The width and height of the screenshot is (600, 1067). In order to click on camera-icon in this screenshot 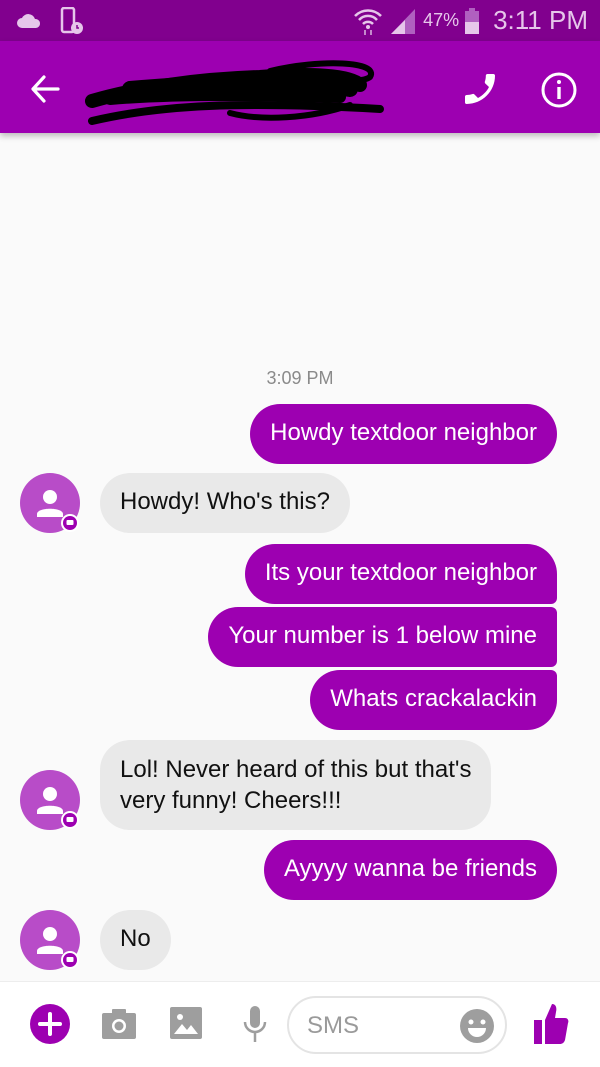, I will do `click(119, 1024)`.